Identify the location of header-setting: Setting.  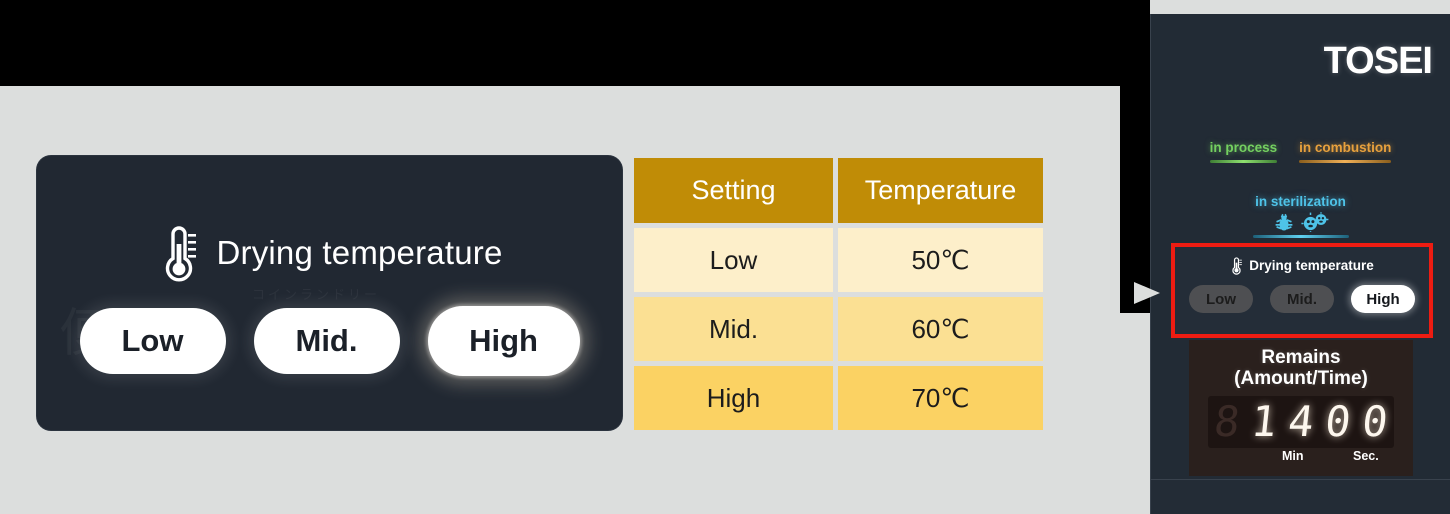
(733, 190).